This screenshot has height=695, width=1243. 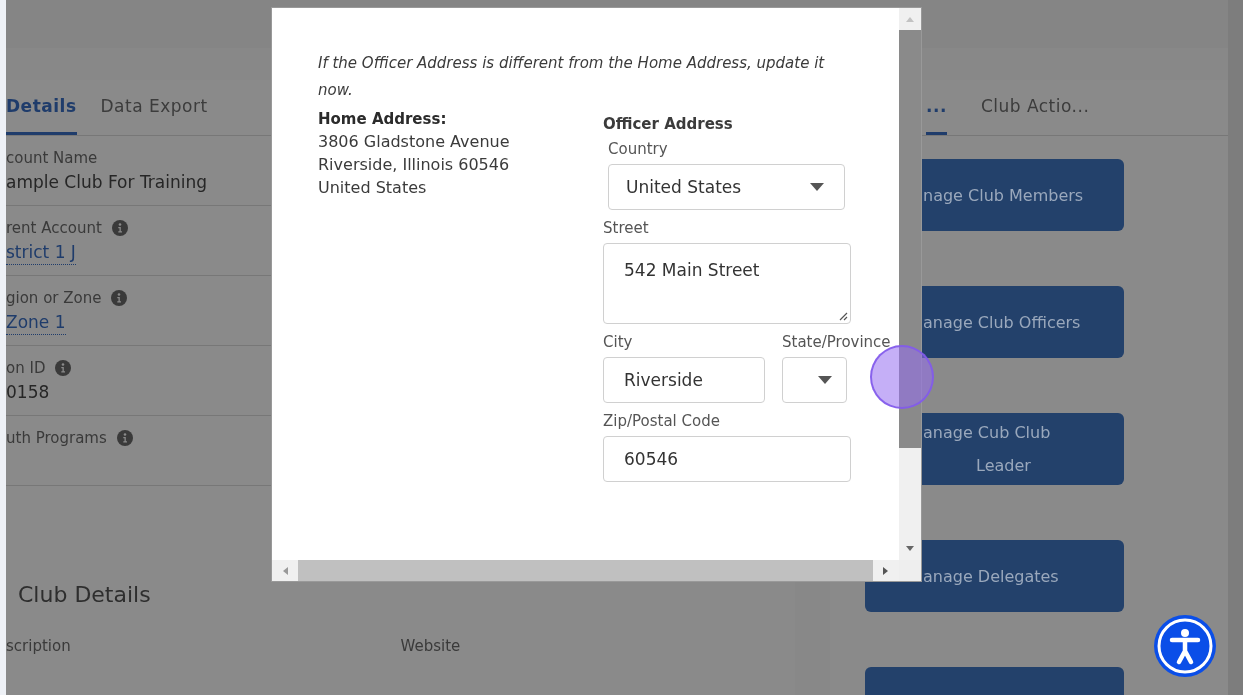 What do you see at coordinates (726, 187) in the screenshot?
I see `country-dropdown: United States` at bounding box center [726, 187].